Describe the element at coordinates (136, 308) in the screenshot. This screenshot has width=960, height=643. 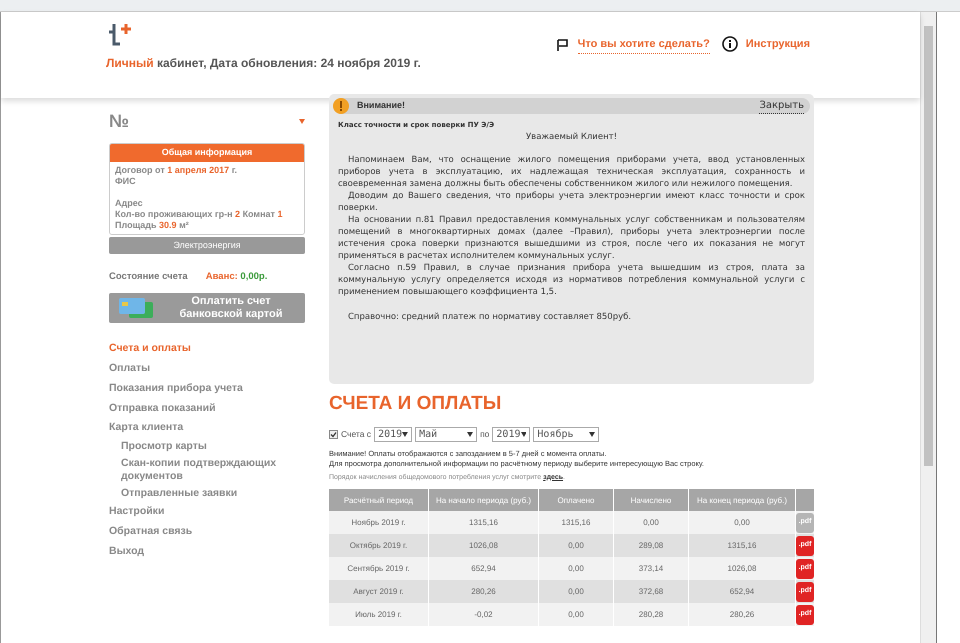
I see `bank-cards-icon` at that location.